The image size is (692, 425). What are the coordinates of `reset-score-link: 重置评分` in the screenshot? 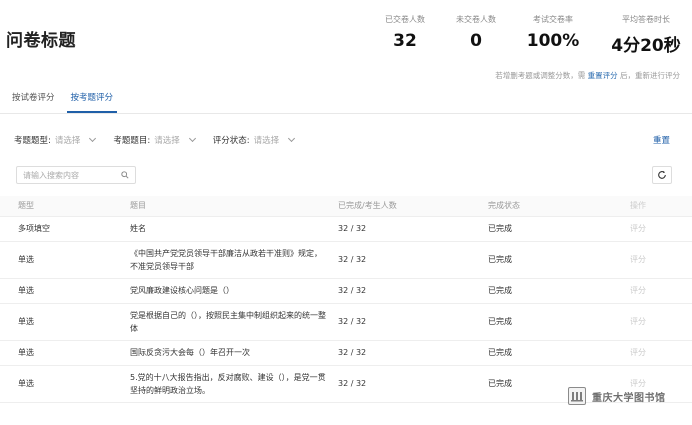 It's located at (603, 75).